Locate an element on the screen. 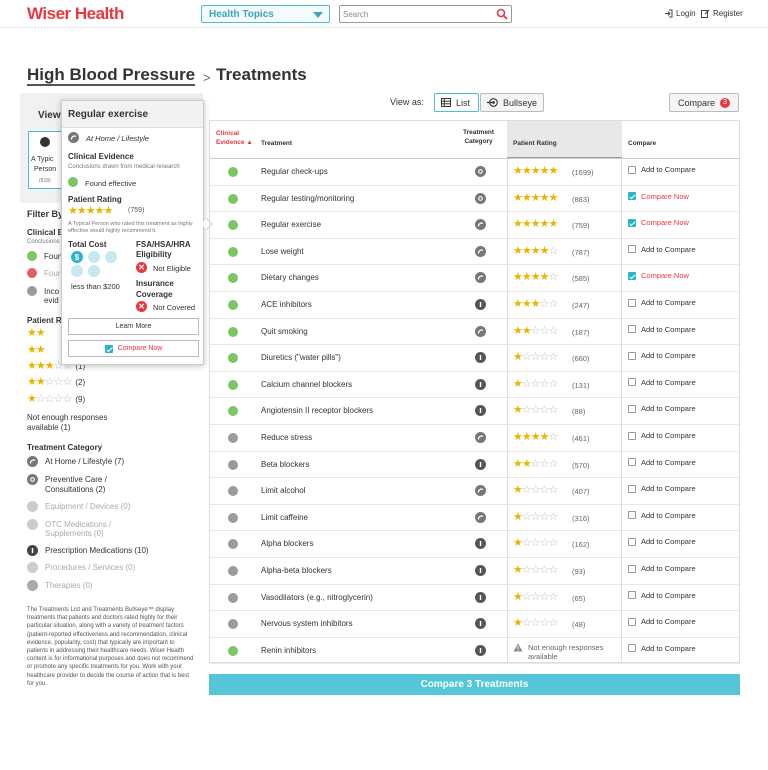 This screenshot has height=770, width=768. treatment-name: Dietary changes is located at coordinates (290, 277).